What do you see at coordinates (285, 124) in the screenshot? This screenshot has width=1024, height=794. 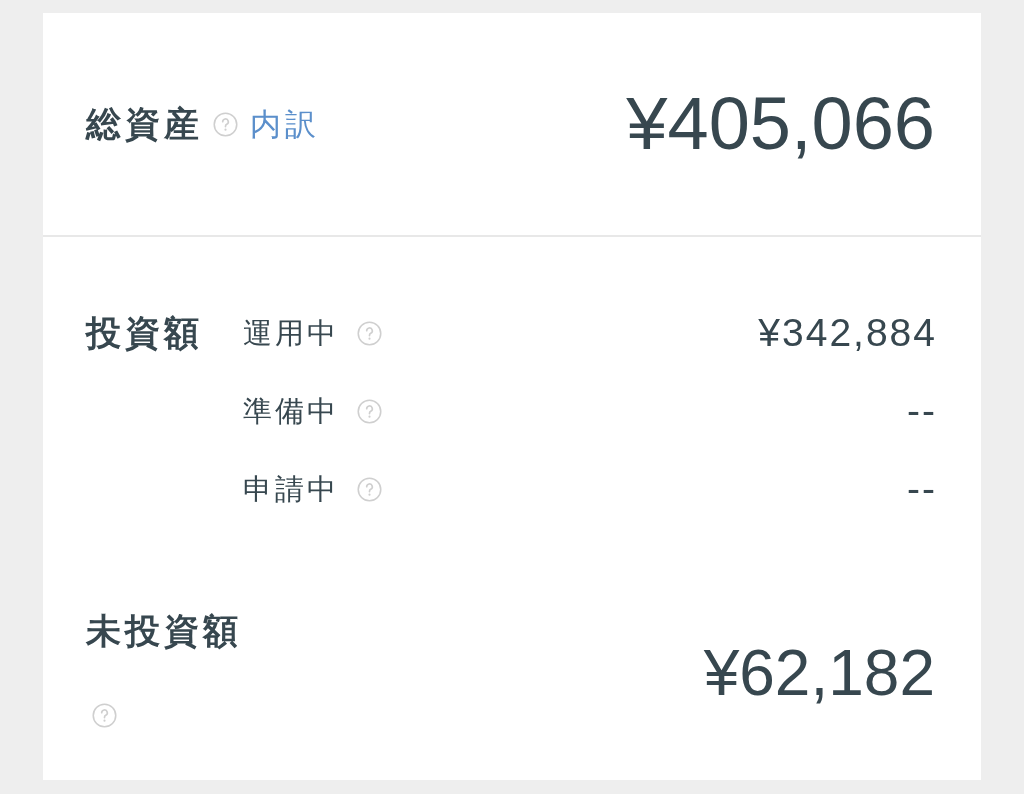 I see `breakdown-link: 内訳` at bounding box center [285, 124].